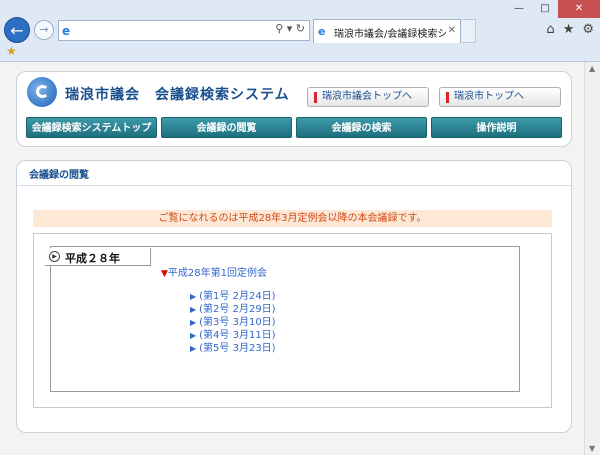  I want to click on collapse-triangle-icon: ▼, so click(164, 274).